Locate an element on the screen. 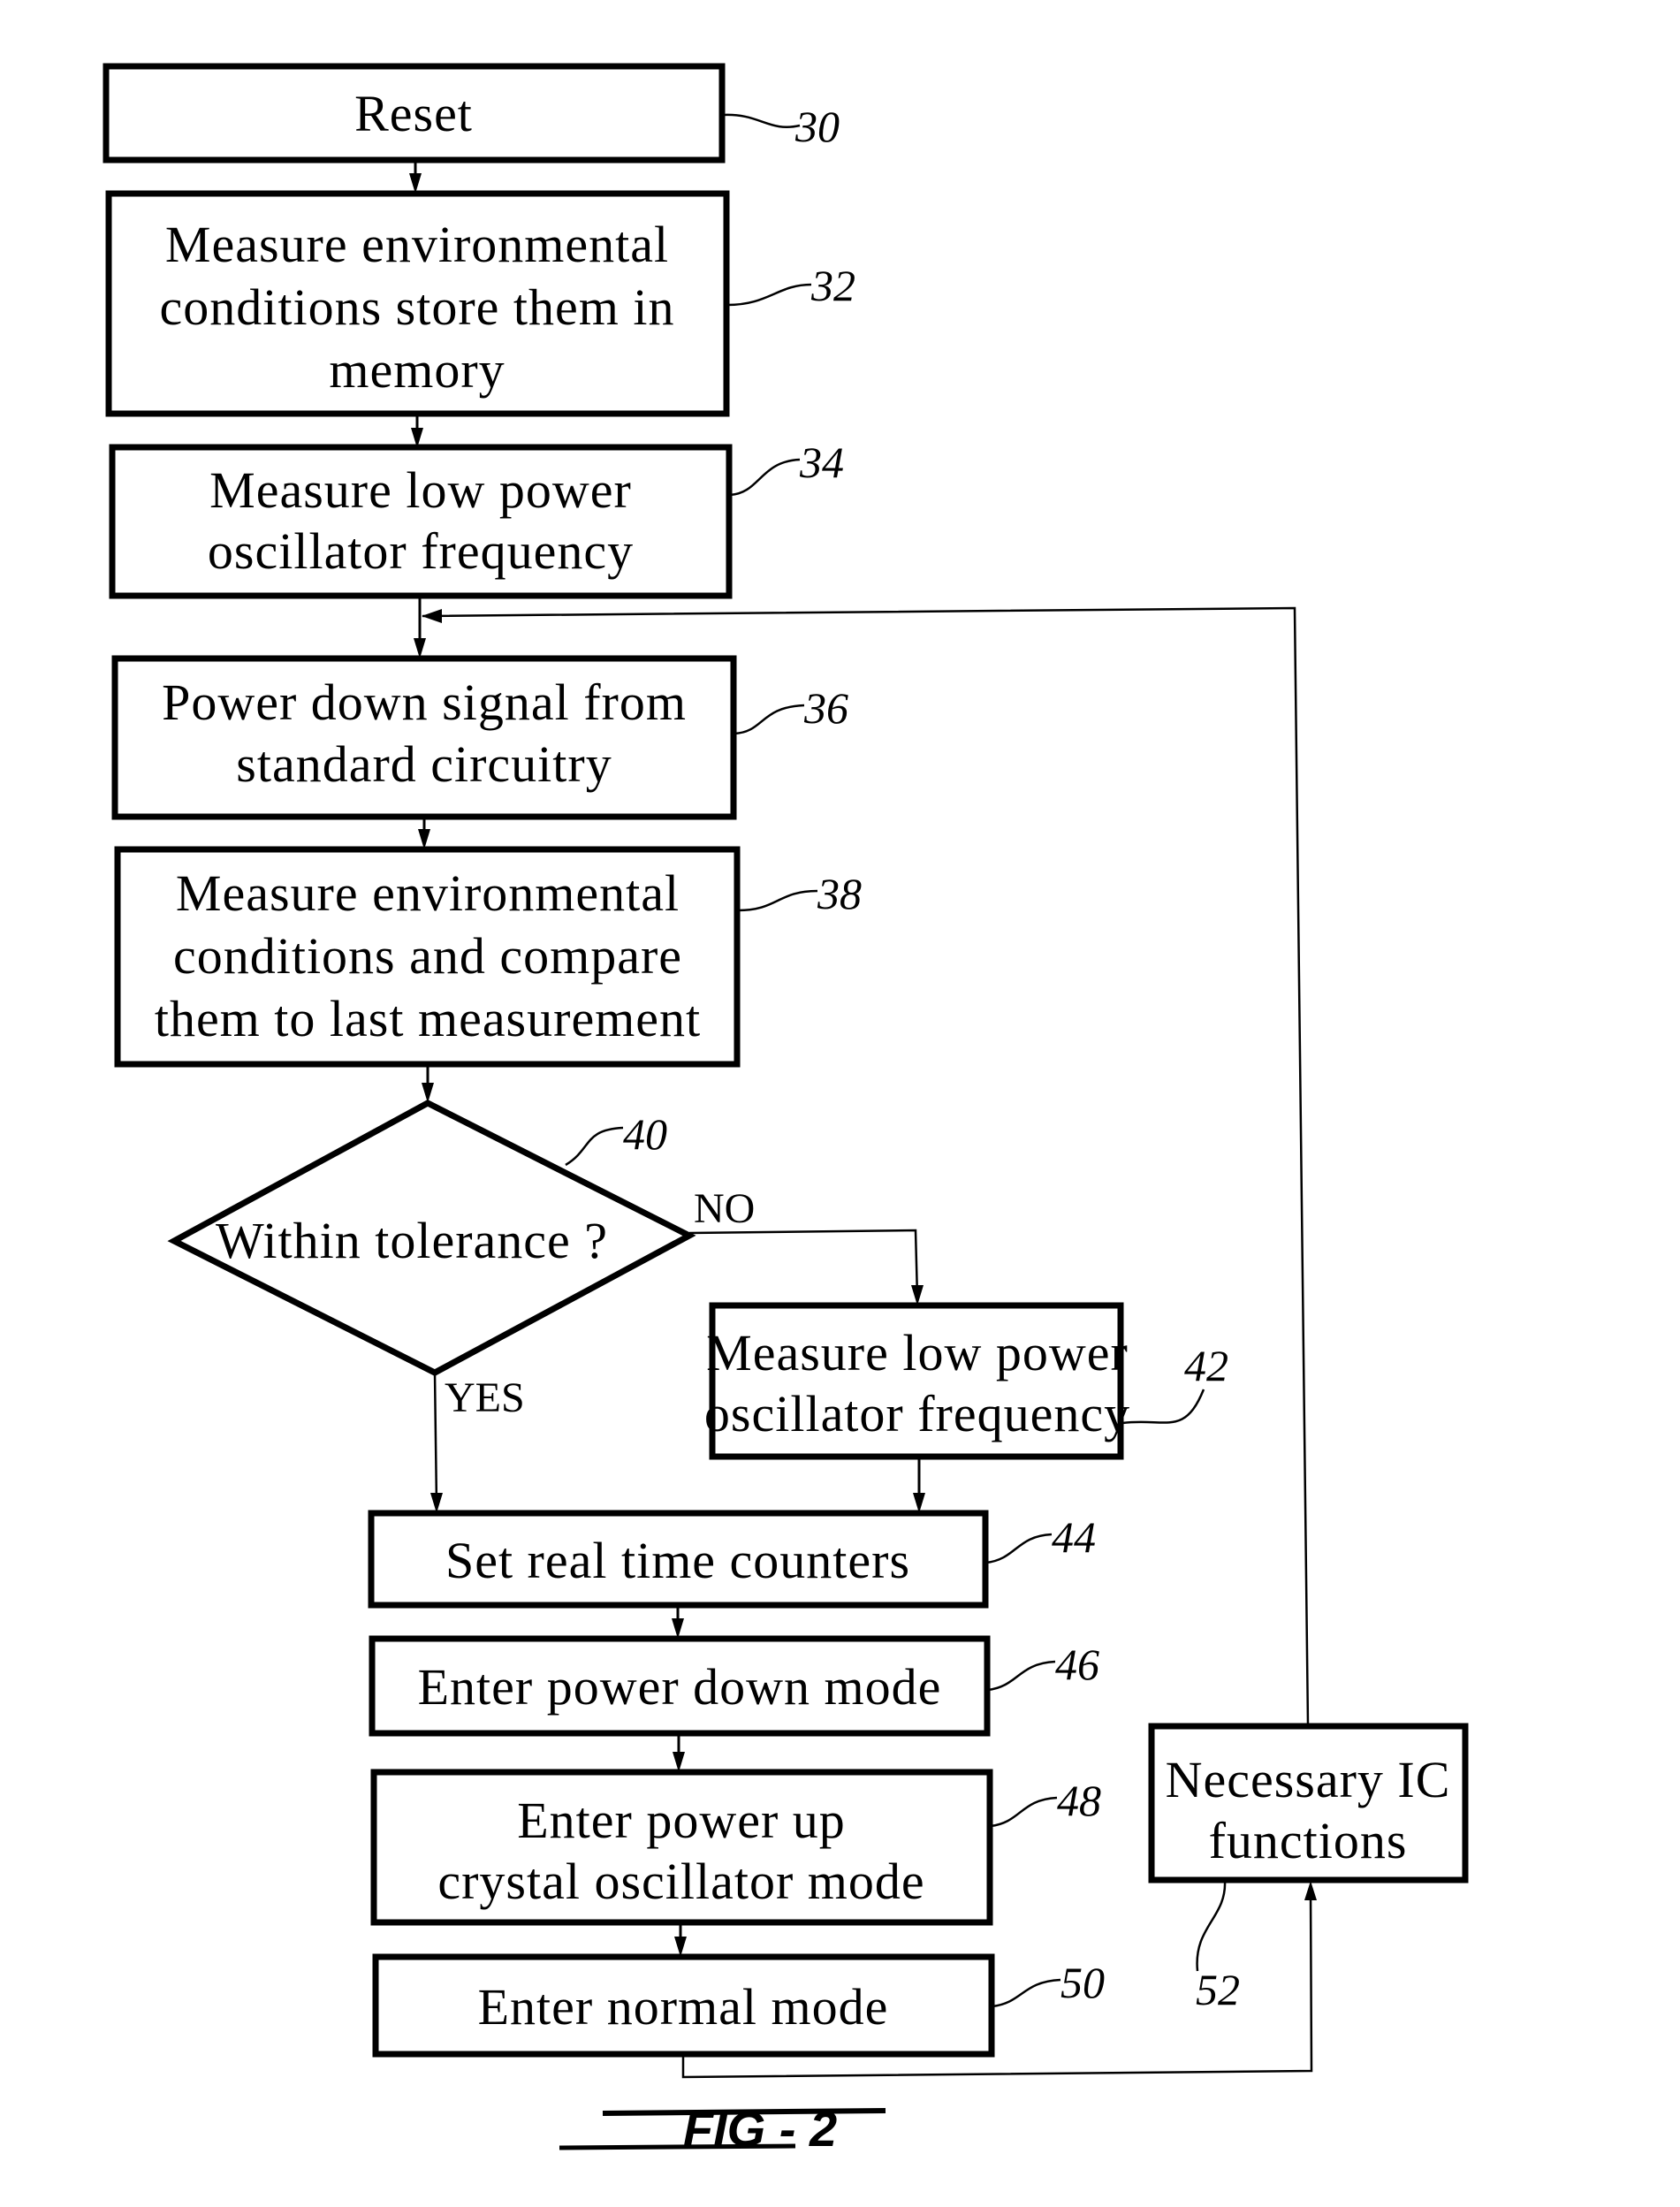 This screenshot has width=1680, height=2207. step-30-text: Reset is located at coordinates (413, 114).